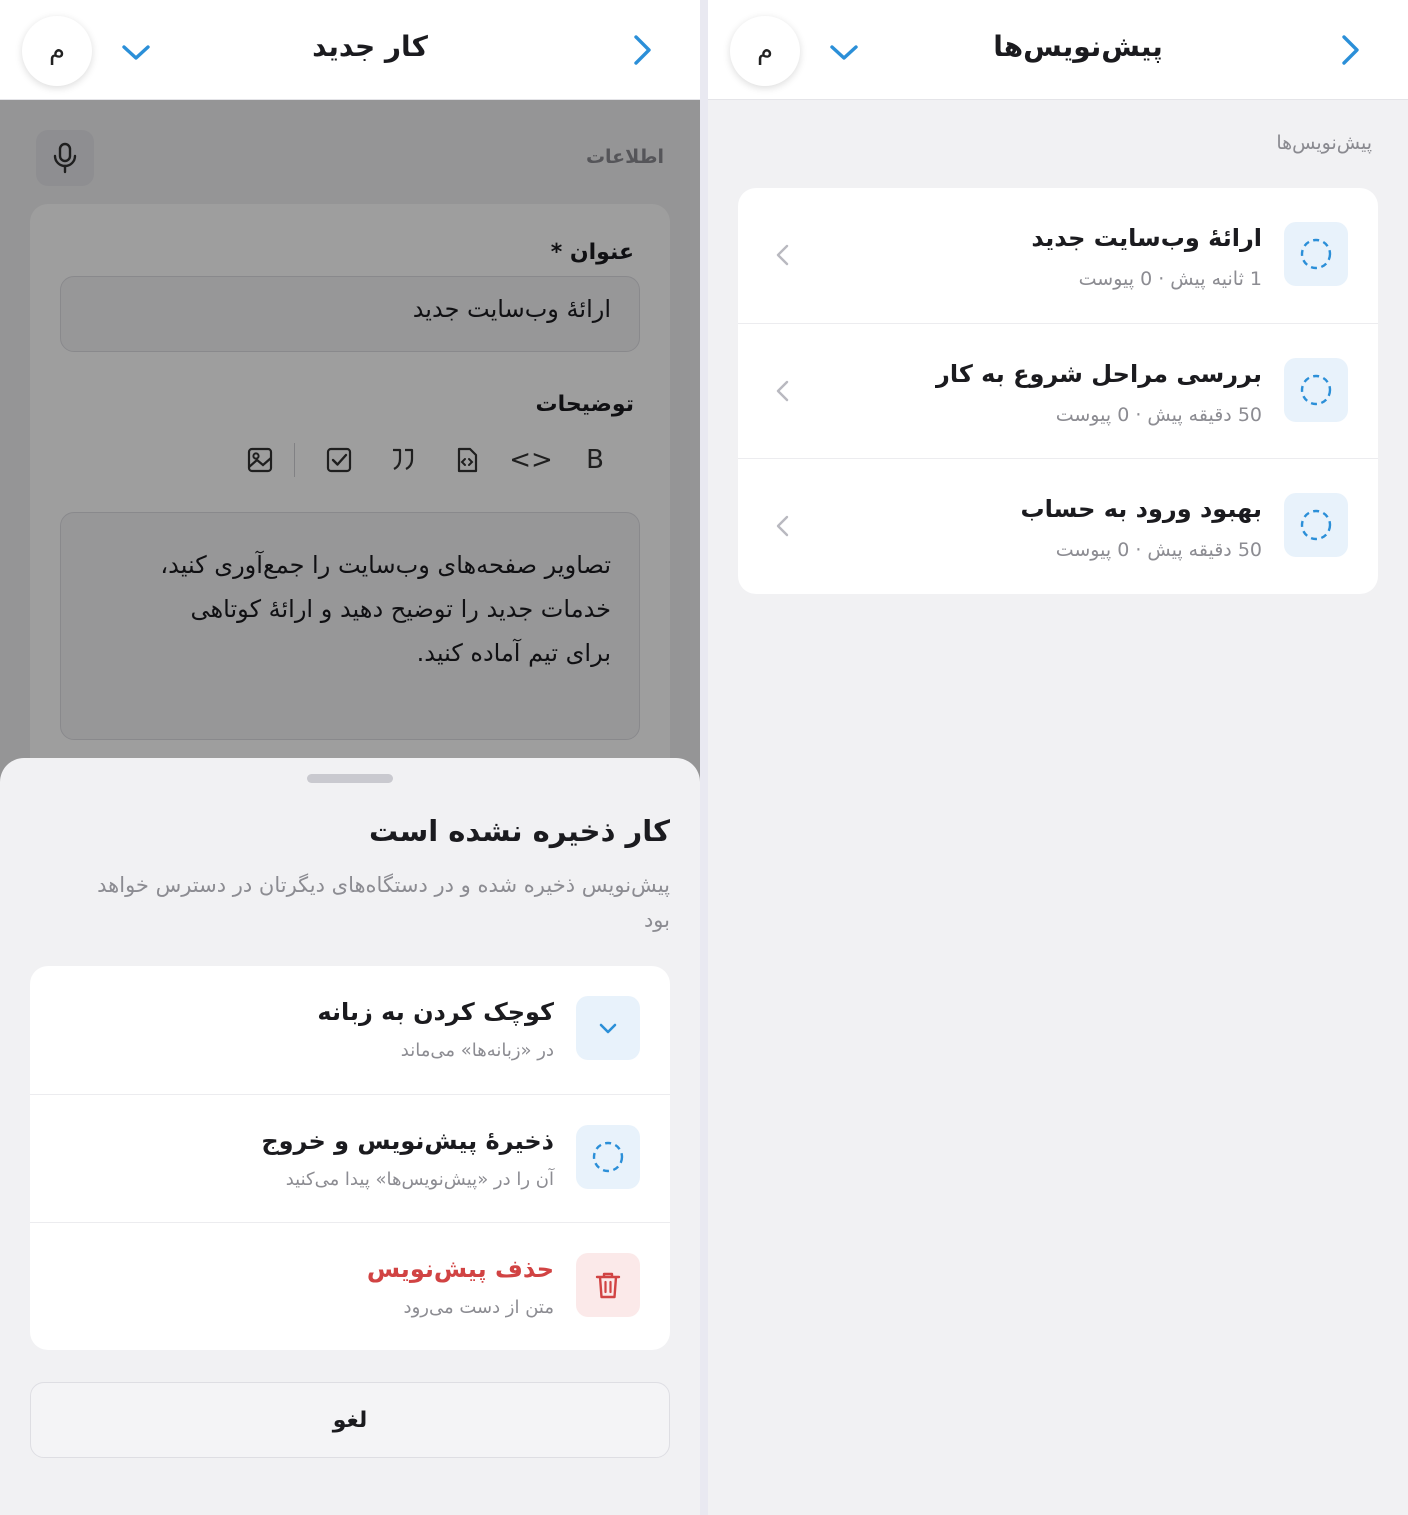 The image size is (1408, 1515). I want to click on header: م پیش‌نویس‌ها, so click(1058, 50).